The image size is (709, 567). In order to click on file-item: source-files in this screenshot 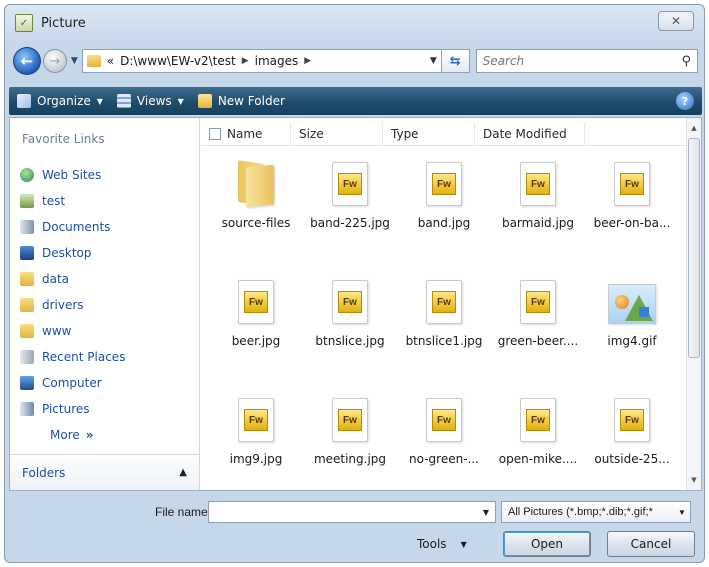, I will do `click(256, 211)`.